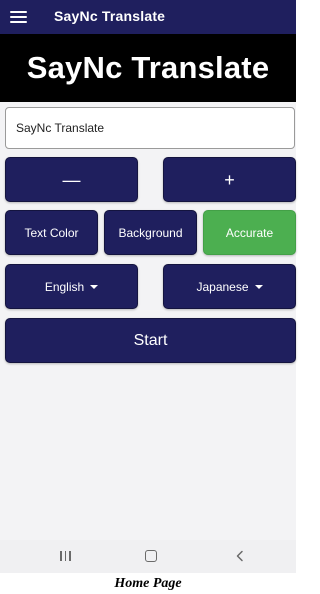 The height and width of the screenshot is (594, 320). I want to click on decrease-size-label: —, so click(71, 179).